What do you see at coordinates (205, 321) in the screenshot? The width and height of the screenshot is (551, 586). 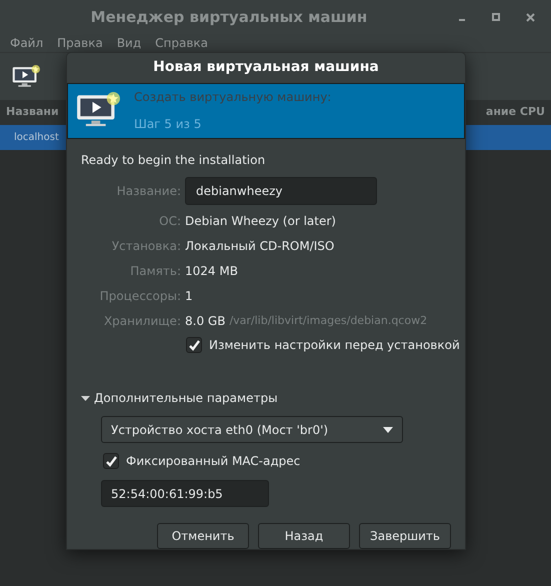 I see `field-value: 8.0 GB` at bounding box center [205, 321].